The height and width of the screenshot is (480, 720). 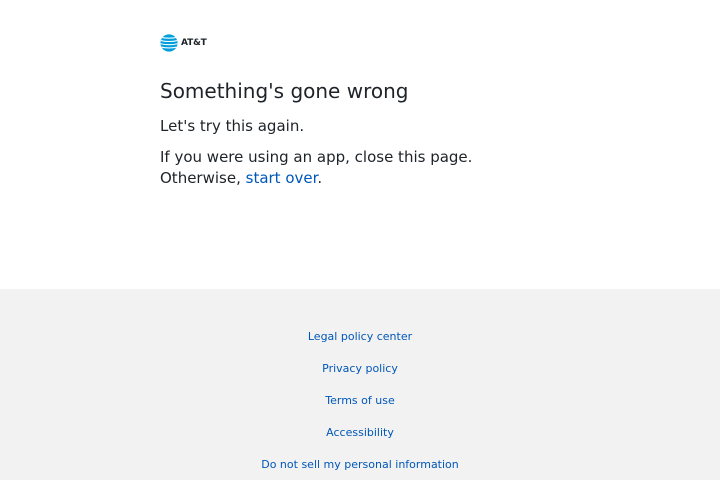 I want to click on att-globe-icon, so click(x=169, y=43).